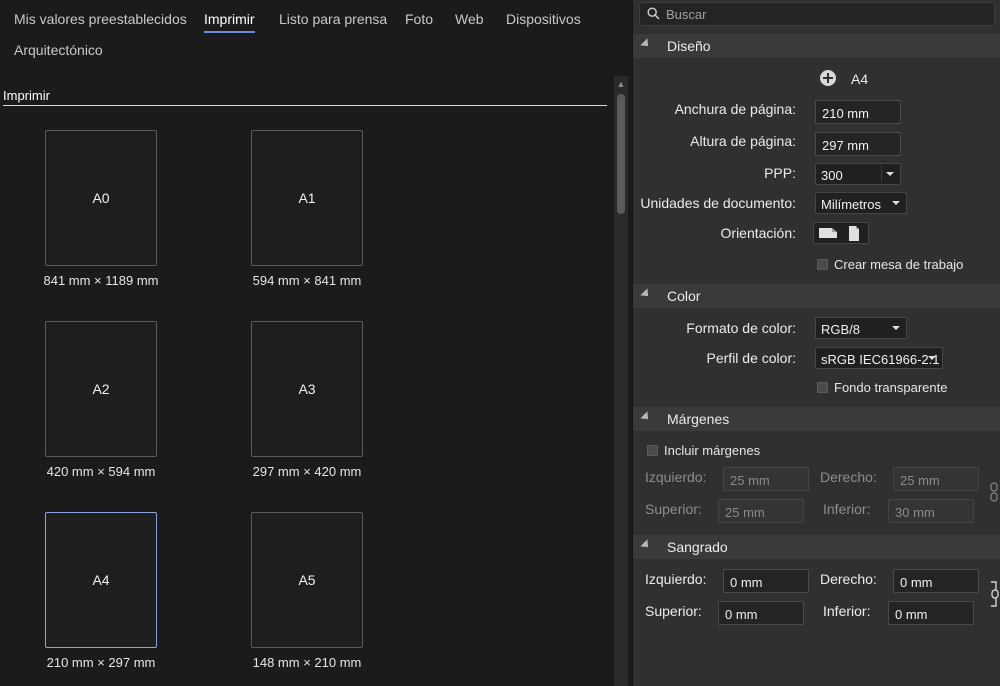  What do you see at coordinates (698, 419) in the screenshot?
I see `section-title: Márgenes` at bounding box center [698, 419].